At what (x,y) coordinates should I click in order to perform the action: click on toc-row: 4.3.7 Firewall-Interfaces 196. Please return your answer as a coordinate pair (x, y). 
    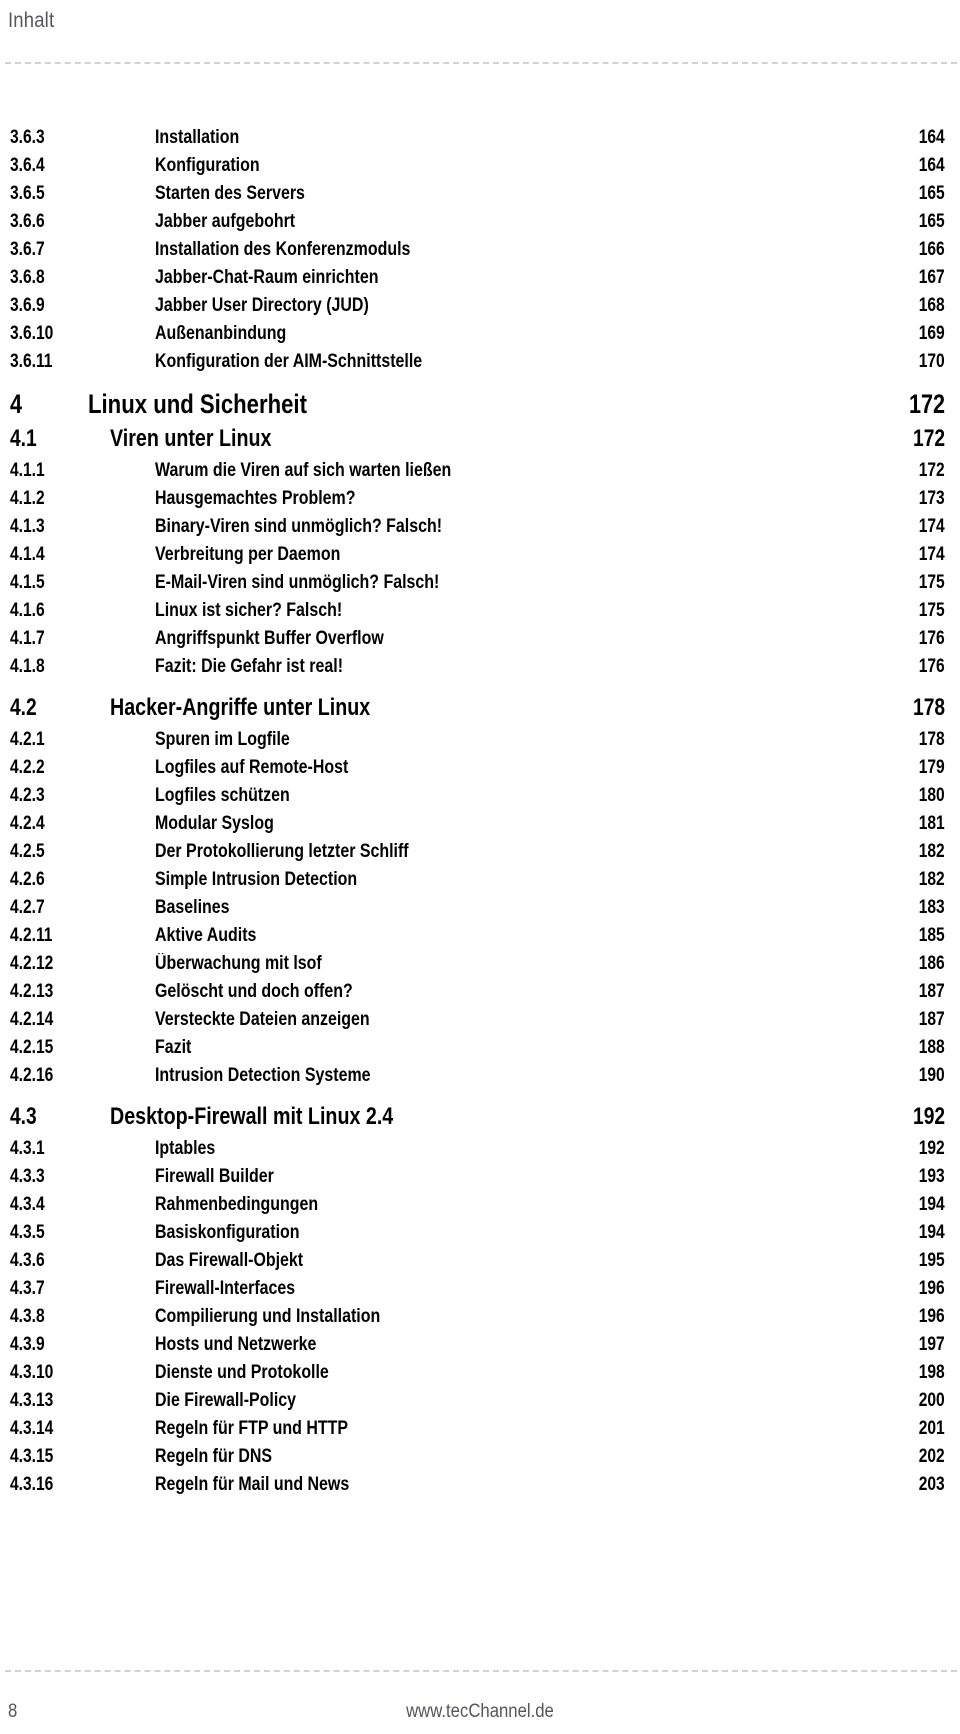
    Looking at the image, I should click on (480, 1291).